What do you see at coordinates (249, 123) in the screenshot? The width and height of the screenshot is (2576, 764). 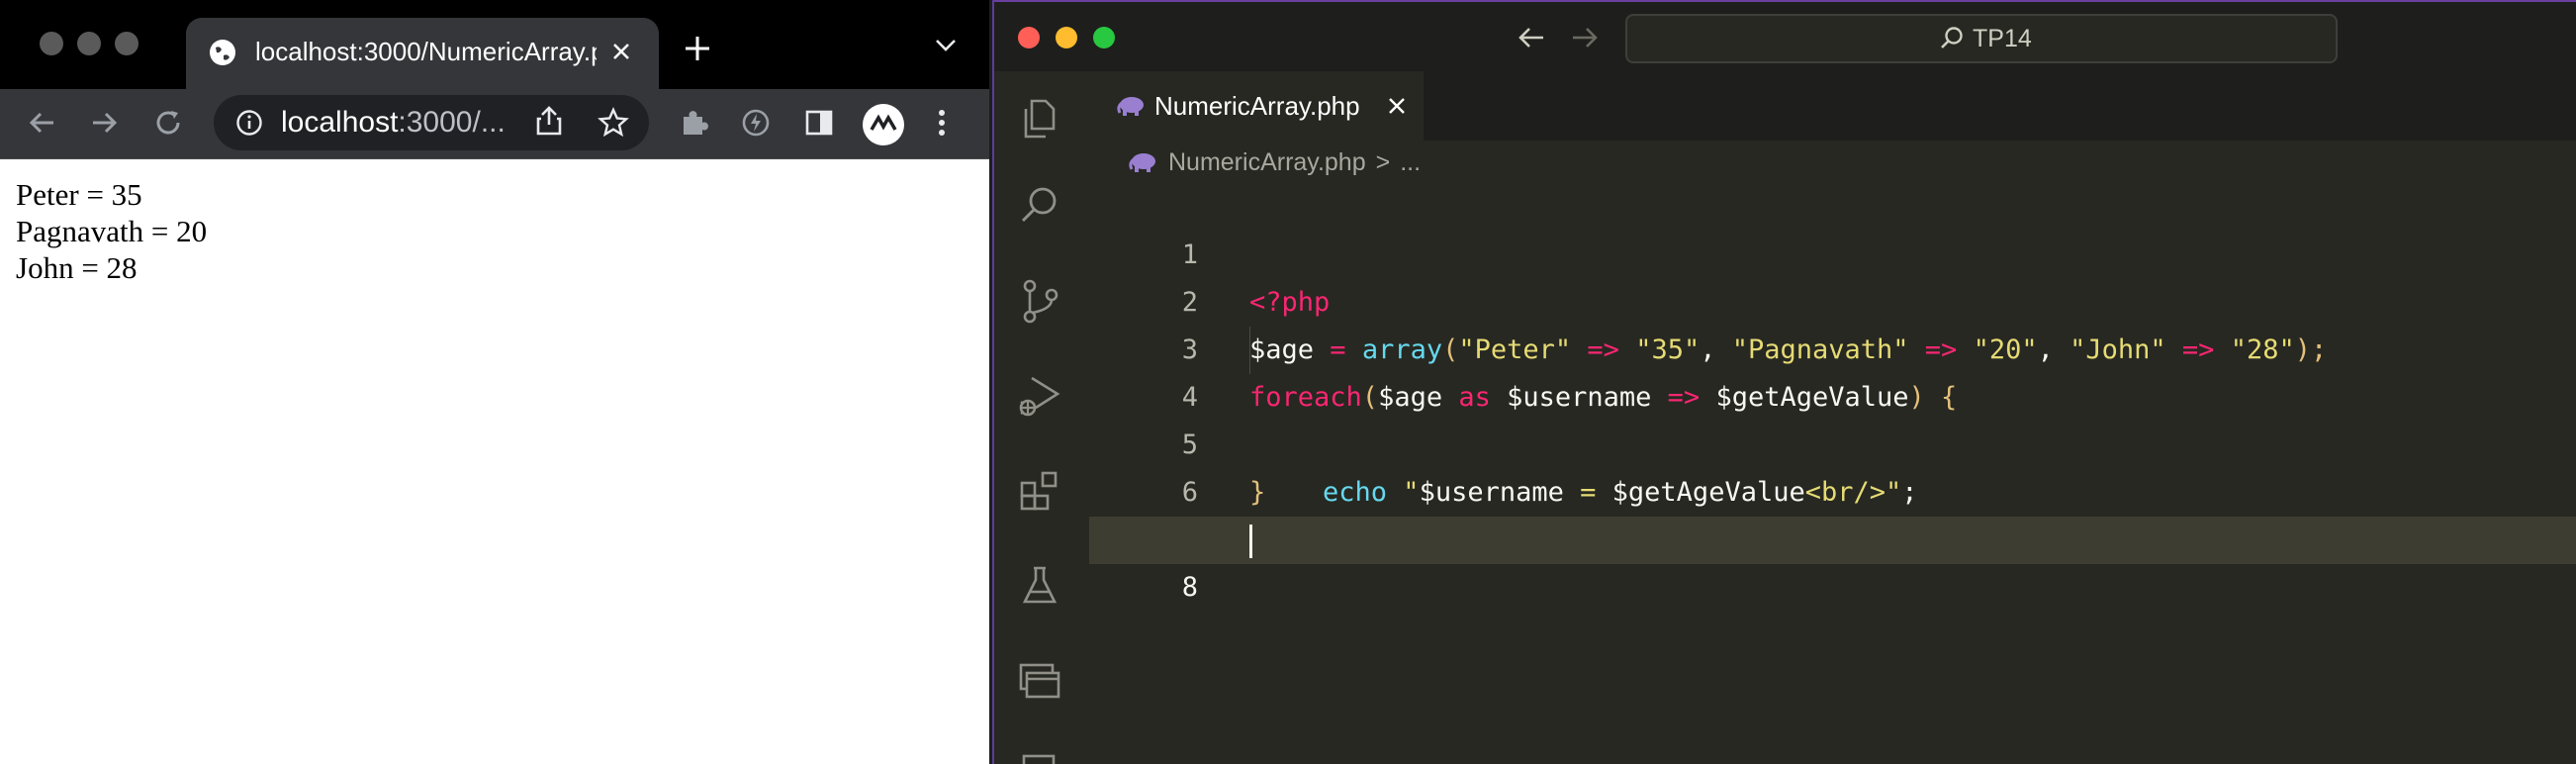 I see `info-icon` at bounding box center [249, 123].